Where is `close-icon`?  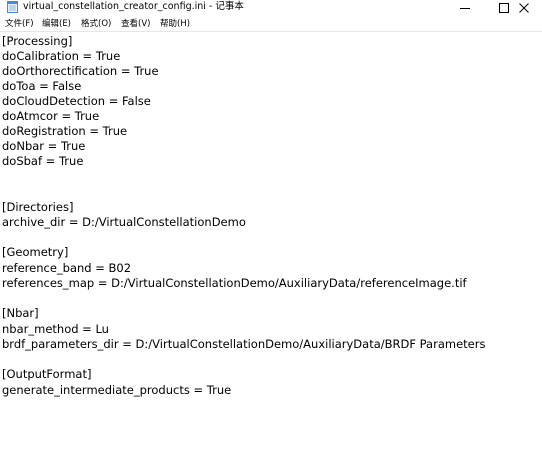
close-icon is located at coordinates (524, 7).